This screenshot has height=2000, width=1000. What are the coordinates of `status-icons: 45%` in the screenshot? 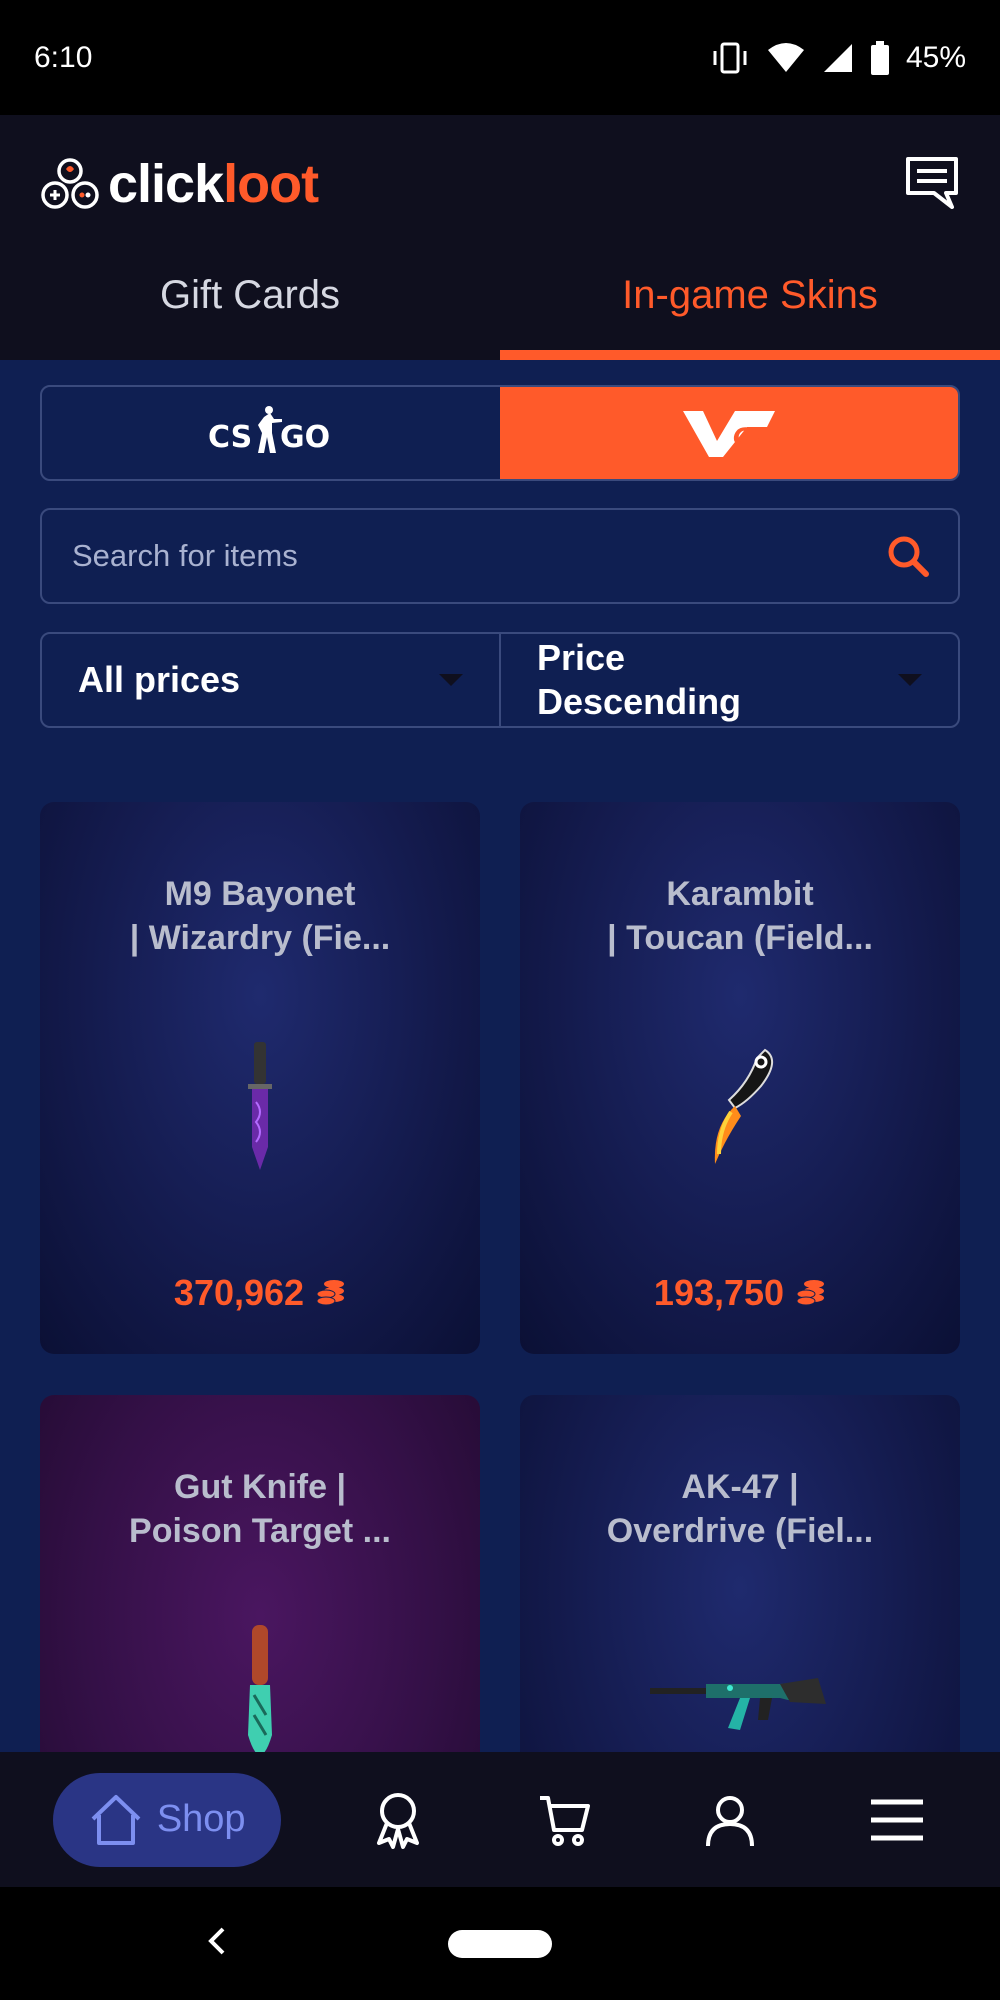 It's located at (838, 57).